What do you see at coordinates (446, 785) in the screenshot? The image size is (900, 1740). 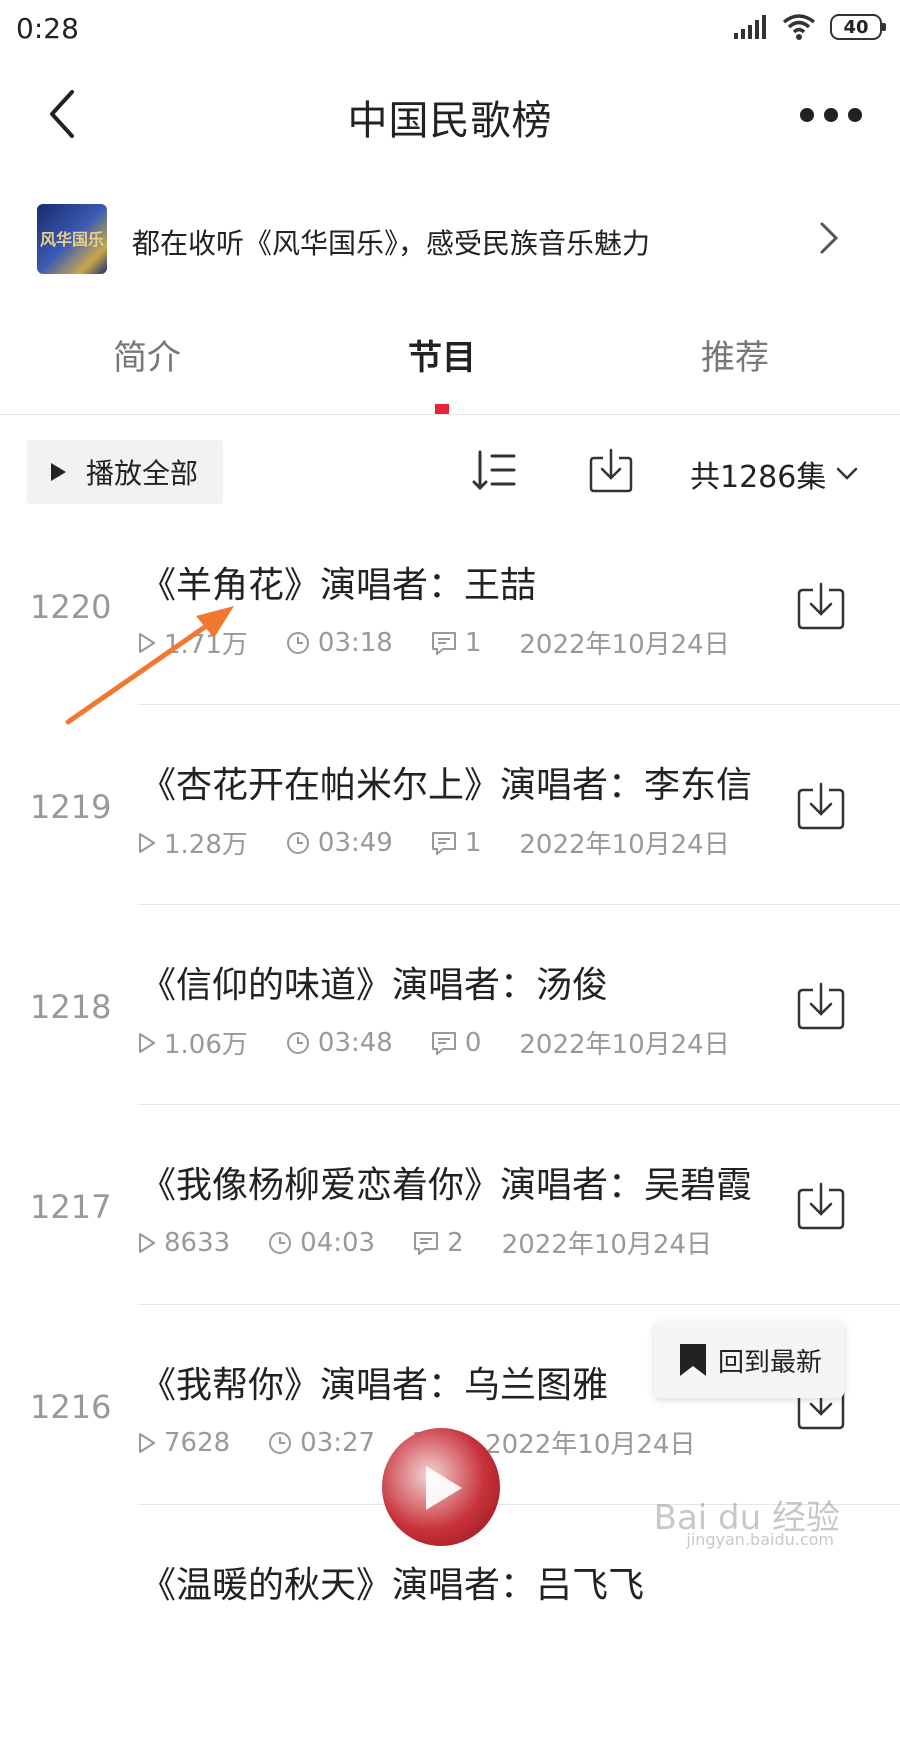 I see `episode-title: 《杏花开在帕米尔上》演唱者：李东信` at bounding box center [446, 785].